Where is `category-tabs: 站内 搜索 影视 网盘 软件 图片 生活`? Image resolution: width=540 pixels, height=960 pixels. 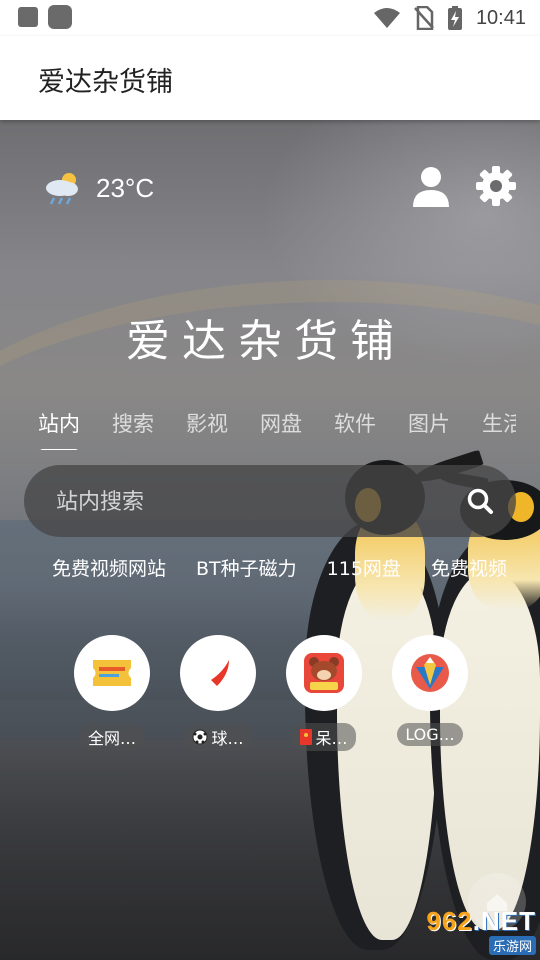
category-tabs: 站内 搜索 影视 网盘 软件 图片 生活 is located at coordinates (258, 425).